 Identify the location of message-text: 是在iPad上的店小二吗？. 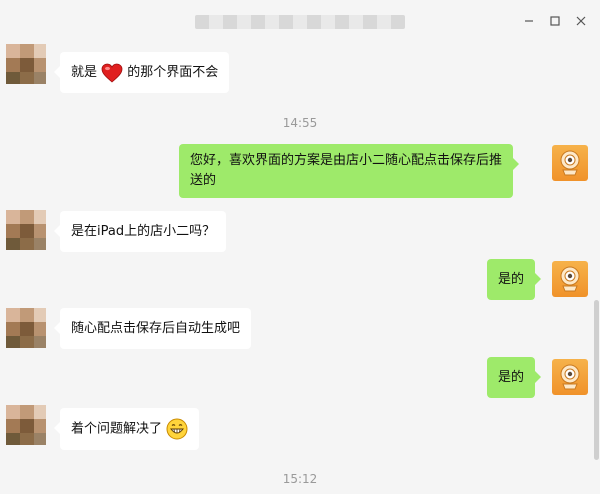
(143, 231).